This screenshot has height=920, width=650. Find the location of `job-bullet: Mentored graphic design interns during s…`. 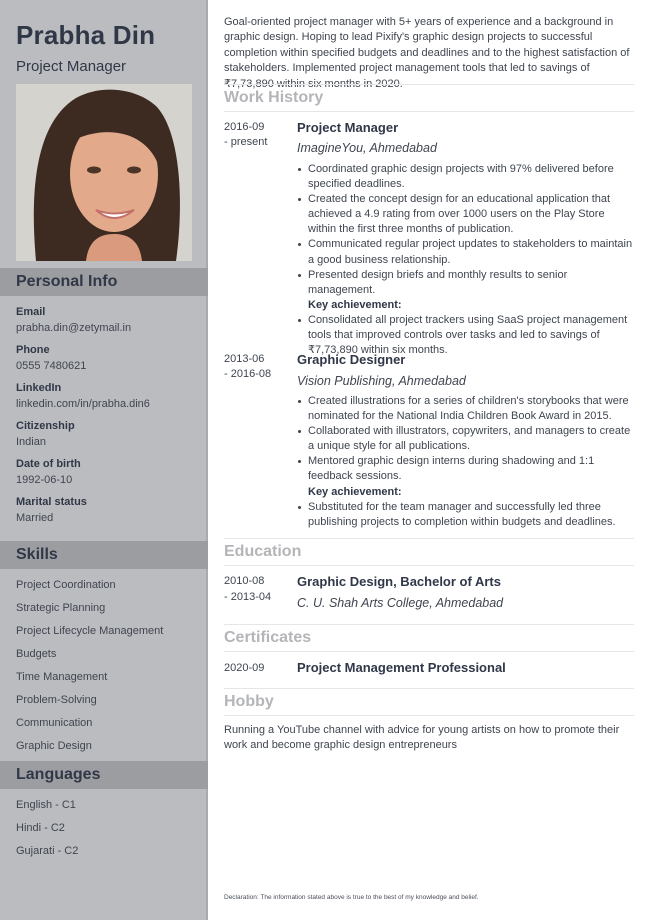

job-bullet: Mentored graphic design interns during s… is located at coordinates (465, 469).